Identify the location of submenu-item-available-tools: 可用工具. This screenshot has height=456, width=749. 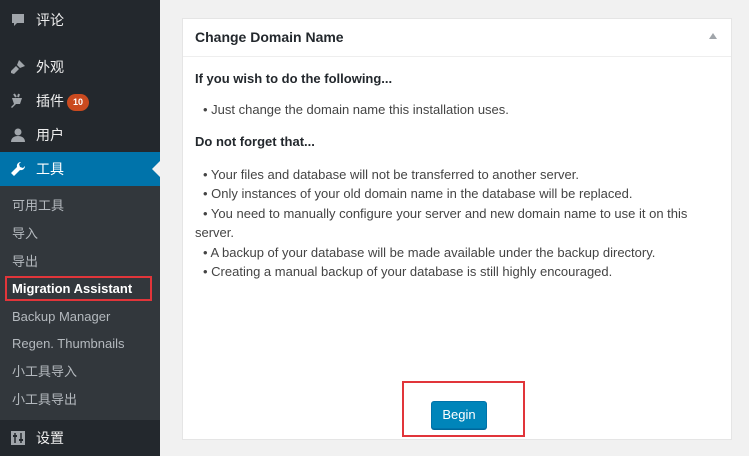
(38, 206).